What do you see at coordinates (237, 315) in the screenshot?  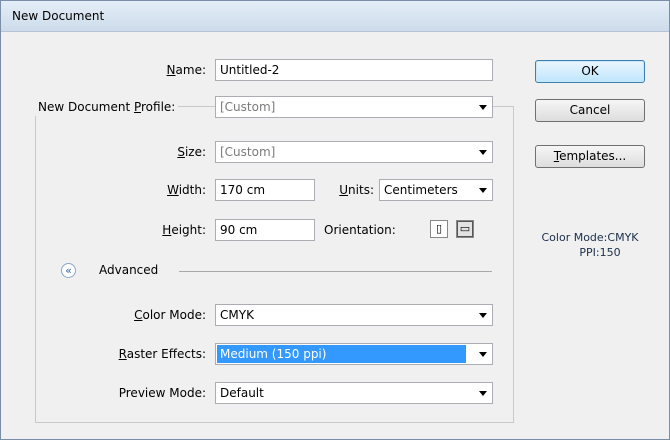 I see `color-mode-value: CMYK` at bounding box center [237, 315].